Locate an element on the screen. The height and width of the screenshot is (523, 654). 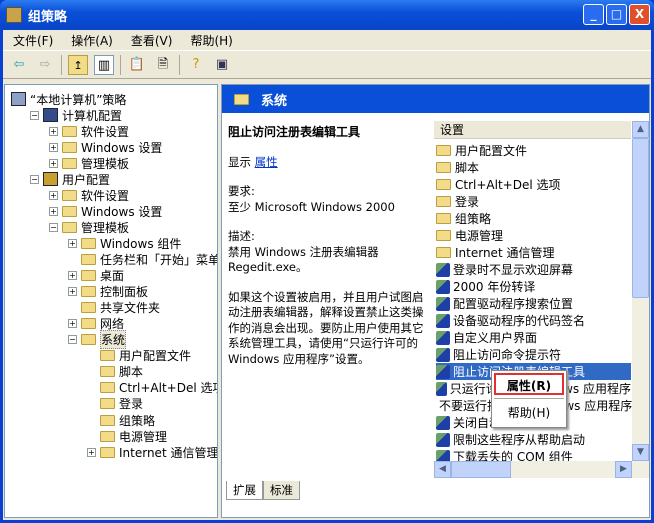
close-button: X is located at coordinates (639, 14).